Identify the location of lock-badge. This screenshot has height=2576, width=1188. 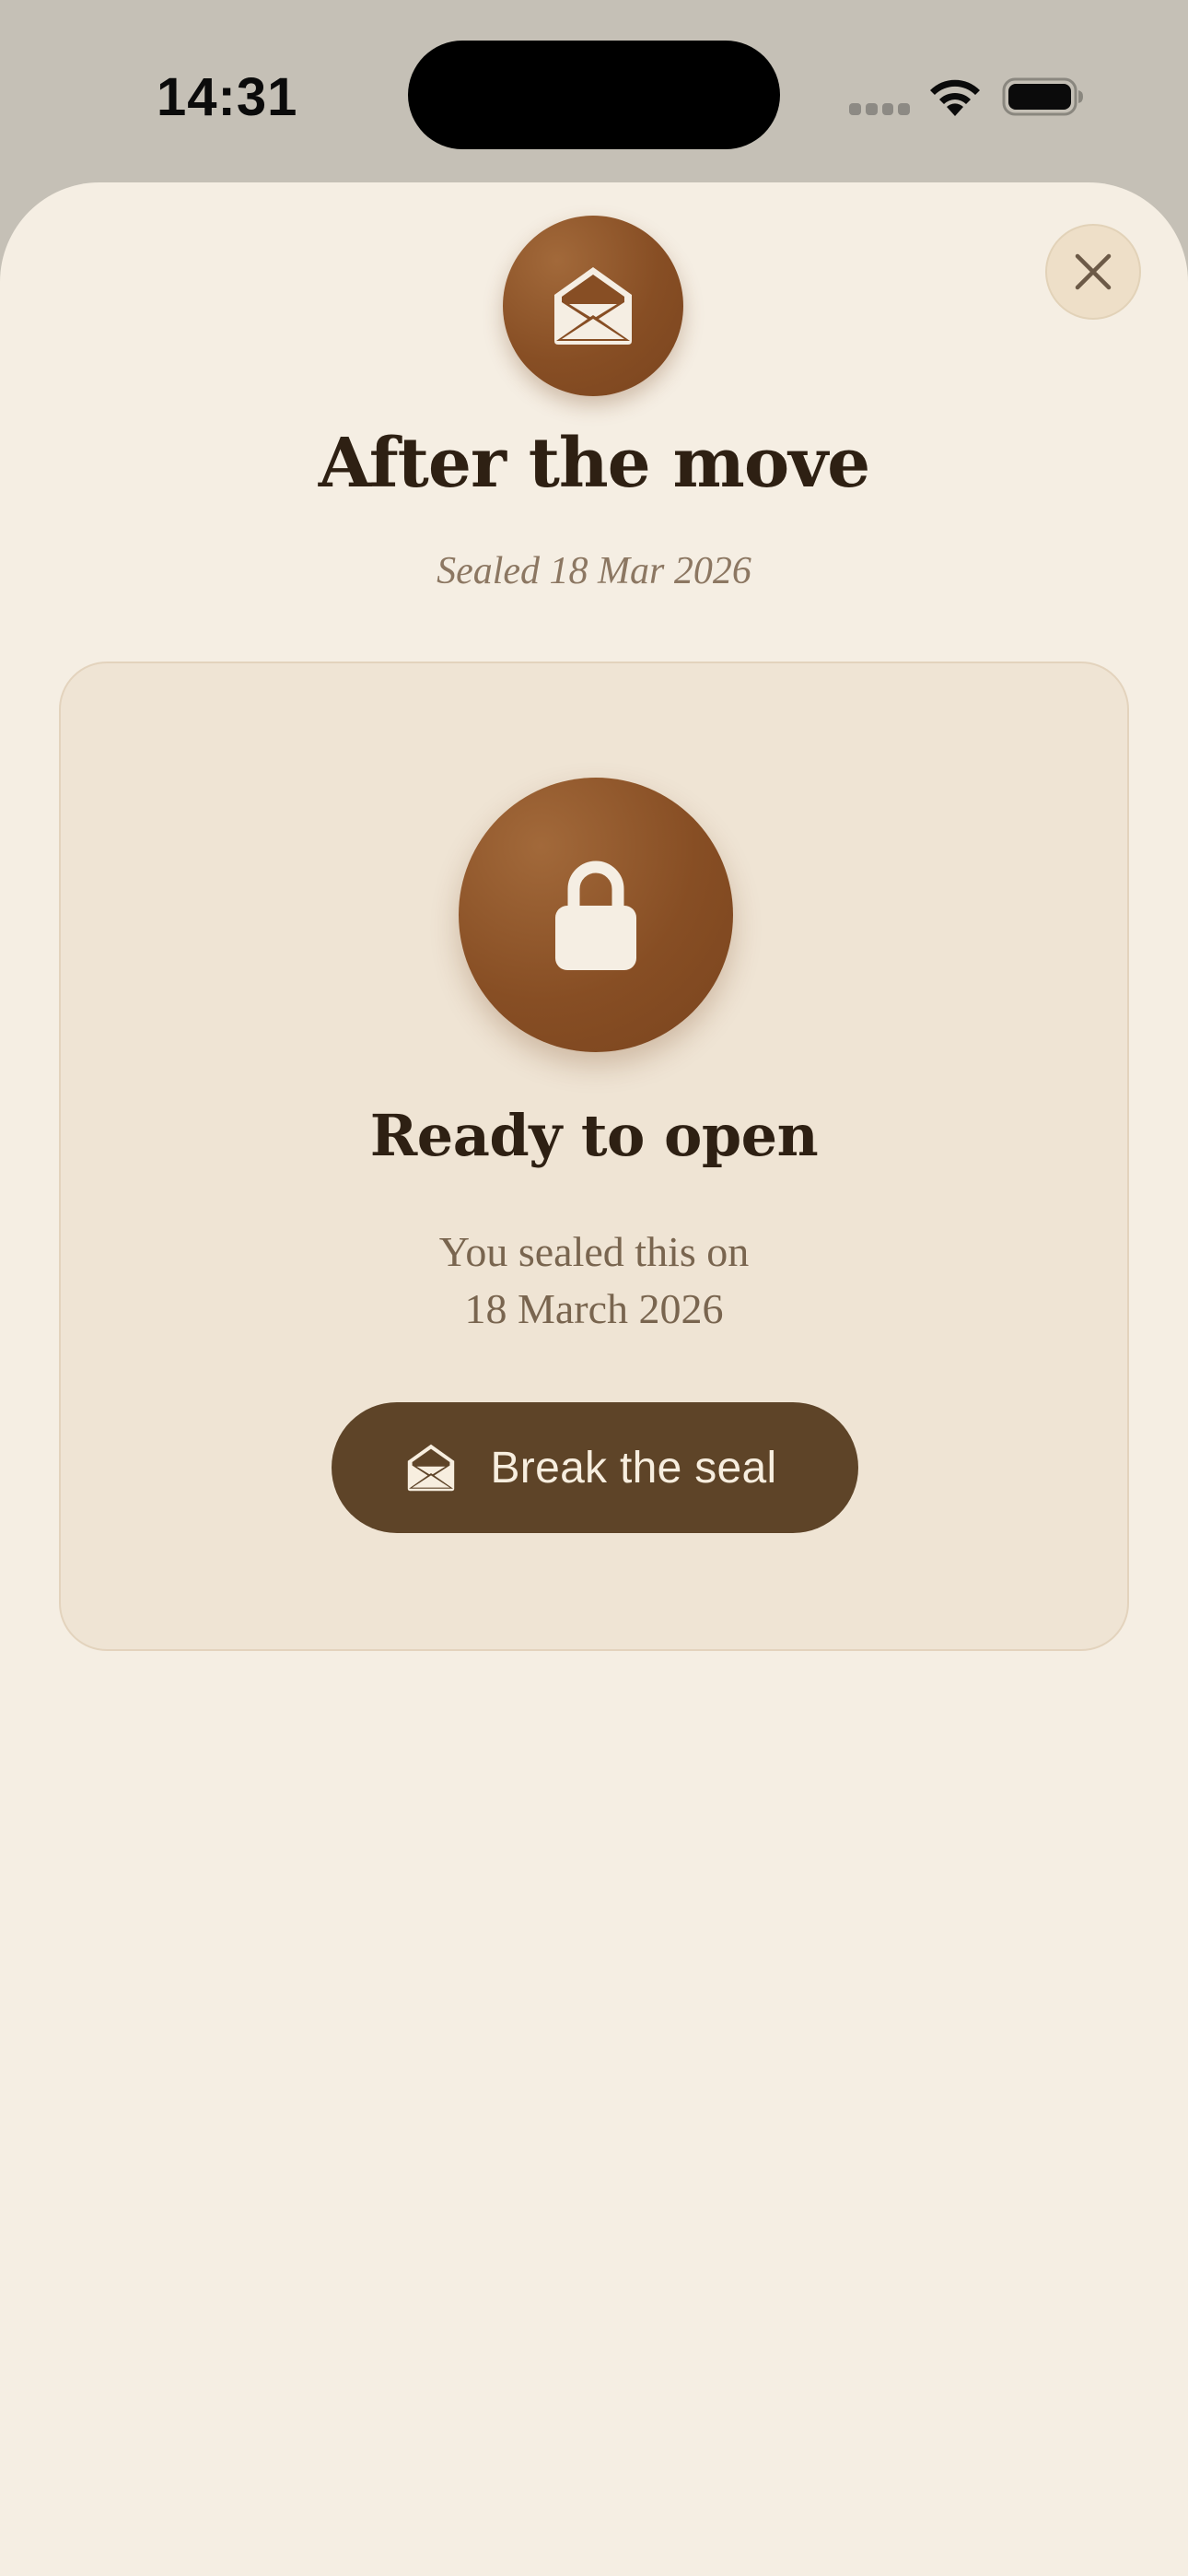
(596, 915).